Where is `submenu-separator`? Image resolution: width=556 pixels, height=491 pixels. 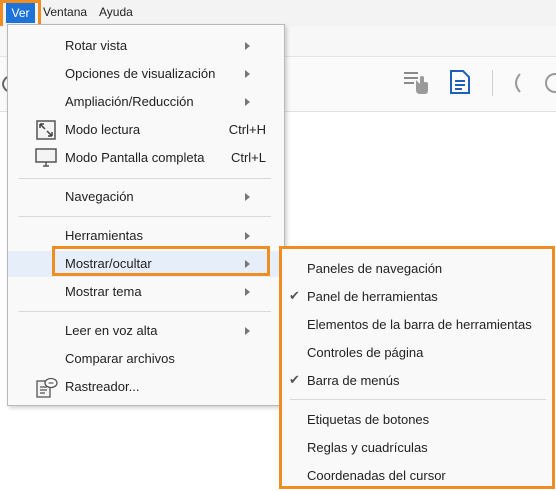
submenu-separator is located at coordinates (418, 399).